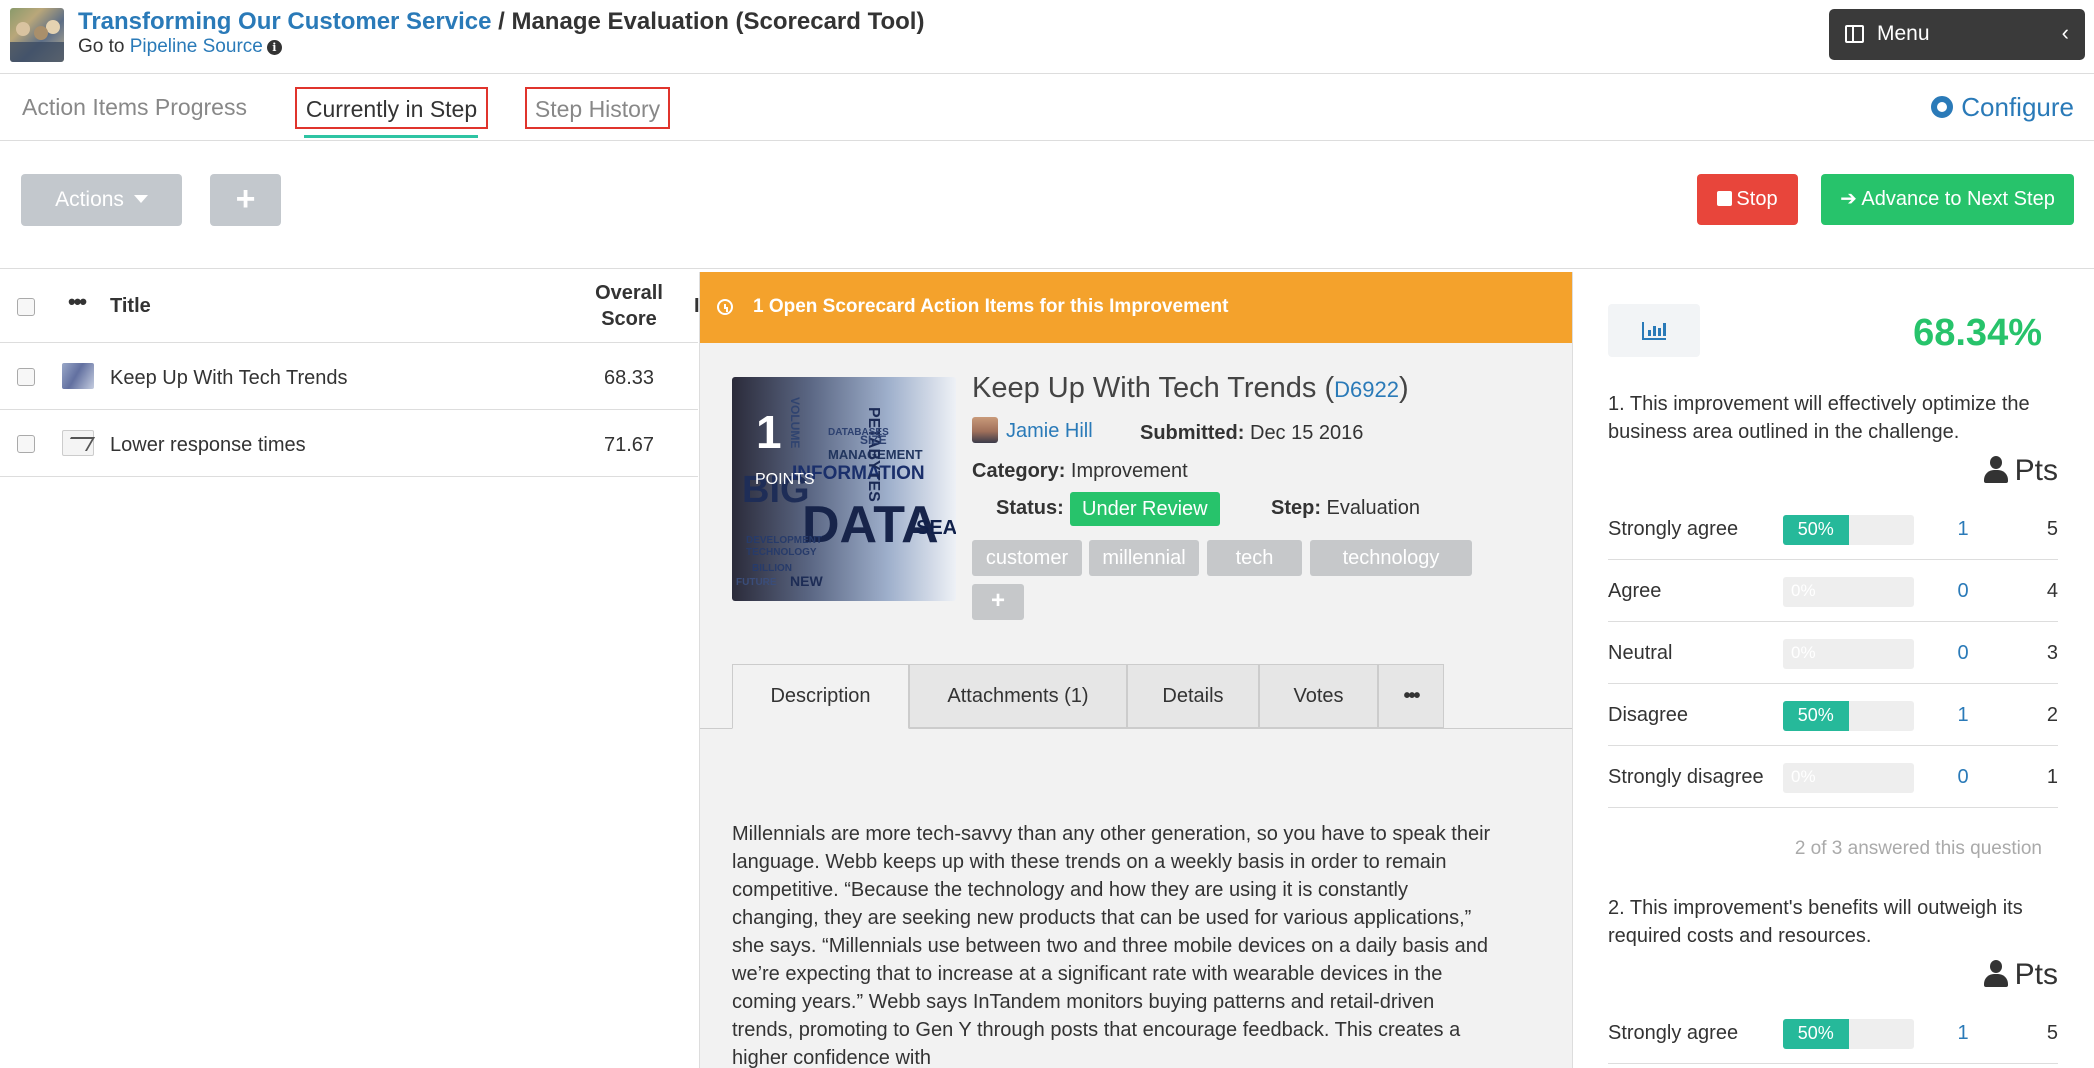 This screenshot has height=1068, width=2094. Describe the element at coordinates (130, 306) in the screenshot. I see `column-title: Title` at that location.